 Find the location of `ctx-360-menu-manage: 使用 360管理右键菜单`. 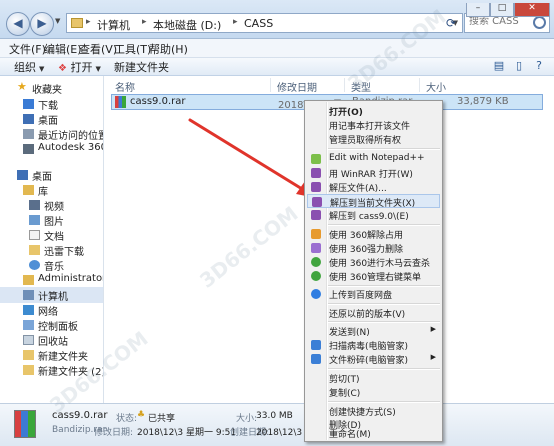

ctx-360-menu-manage: 使用 360管理右键菜单 is located at coordinates (373, 276).